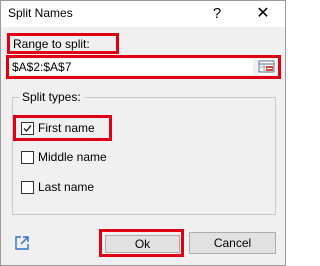  What do you see at coordinates (51, 44) in the screenshot?
I see `range-label: Range to split:` at bounding box center [51, 44].